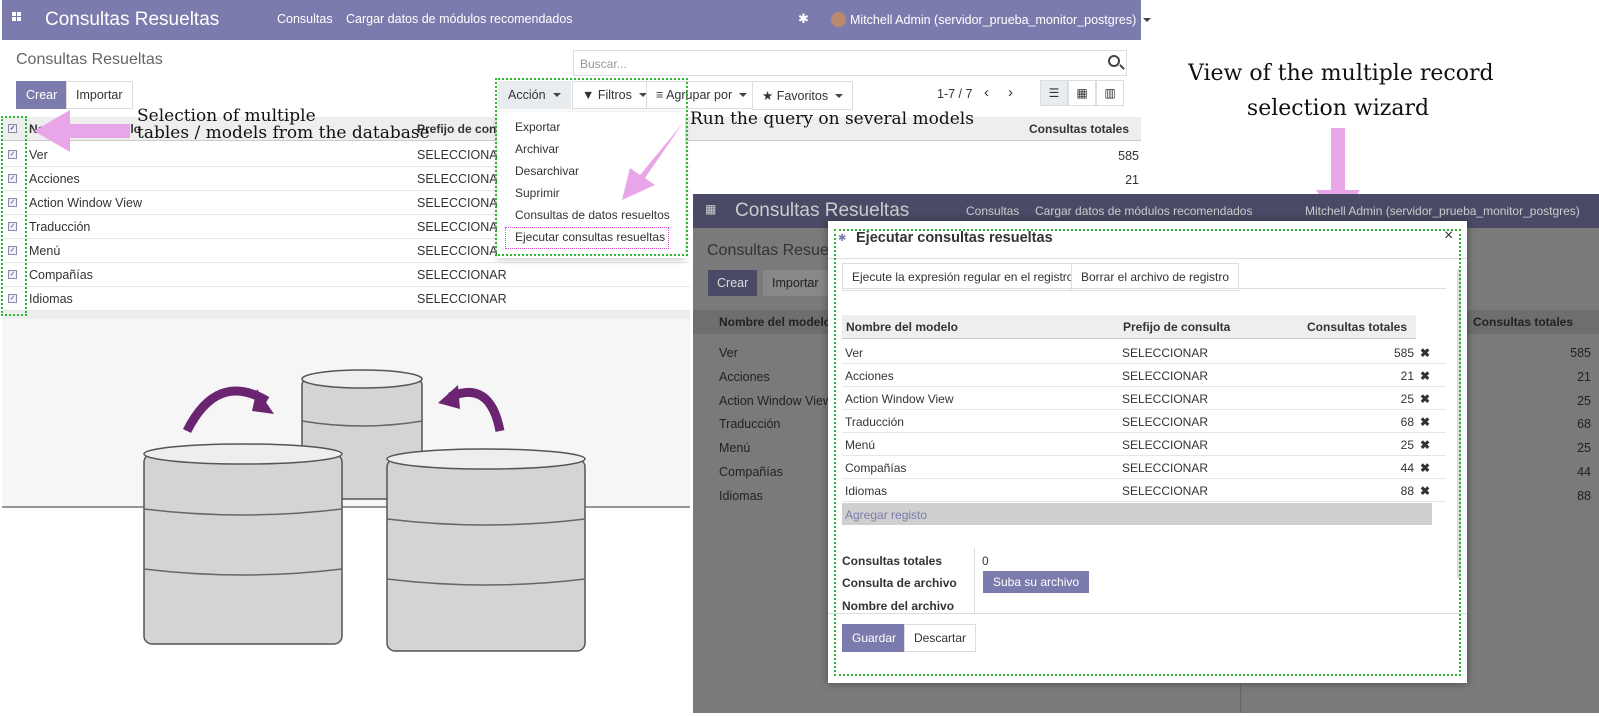 The height and width of the screenshot is (716, 1599). Describe the element at coordinates (1144, 211) in the screenshot. I see `dim-menu: Cargar datos de módulos recomendados` at that location.